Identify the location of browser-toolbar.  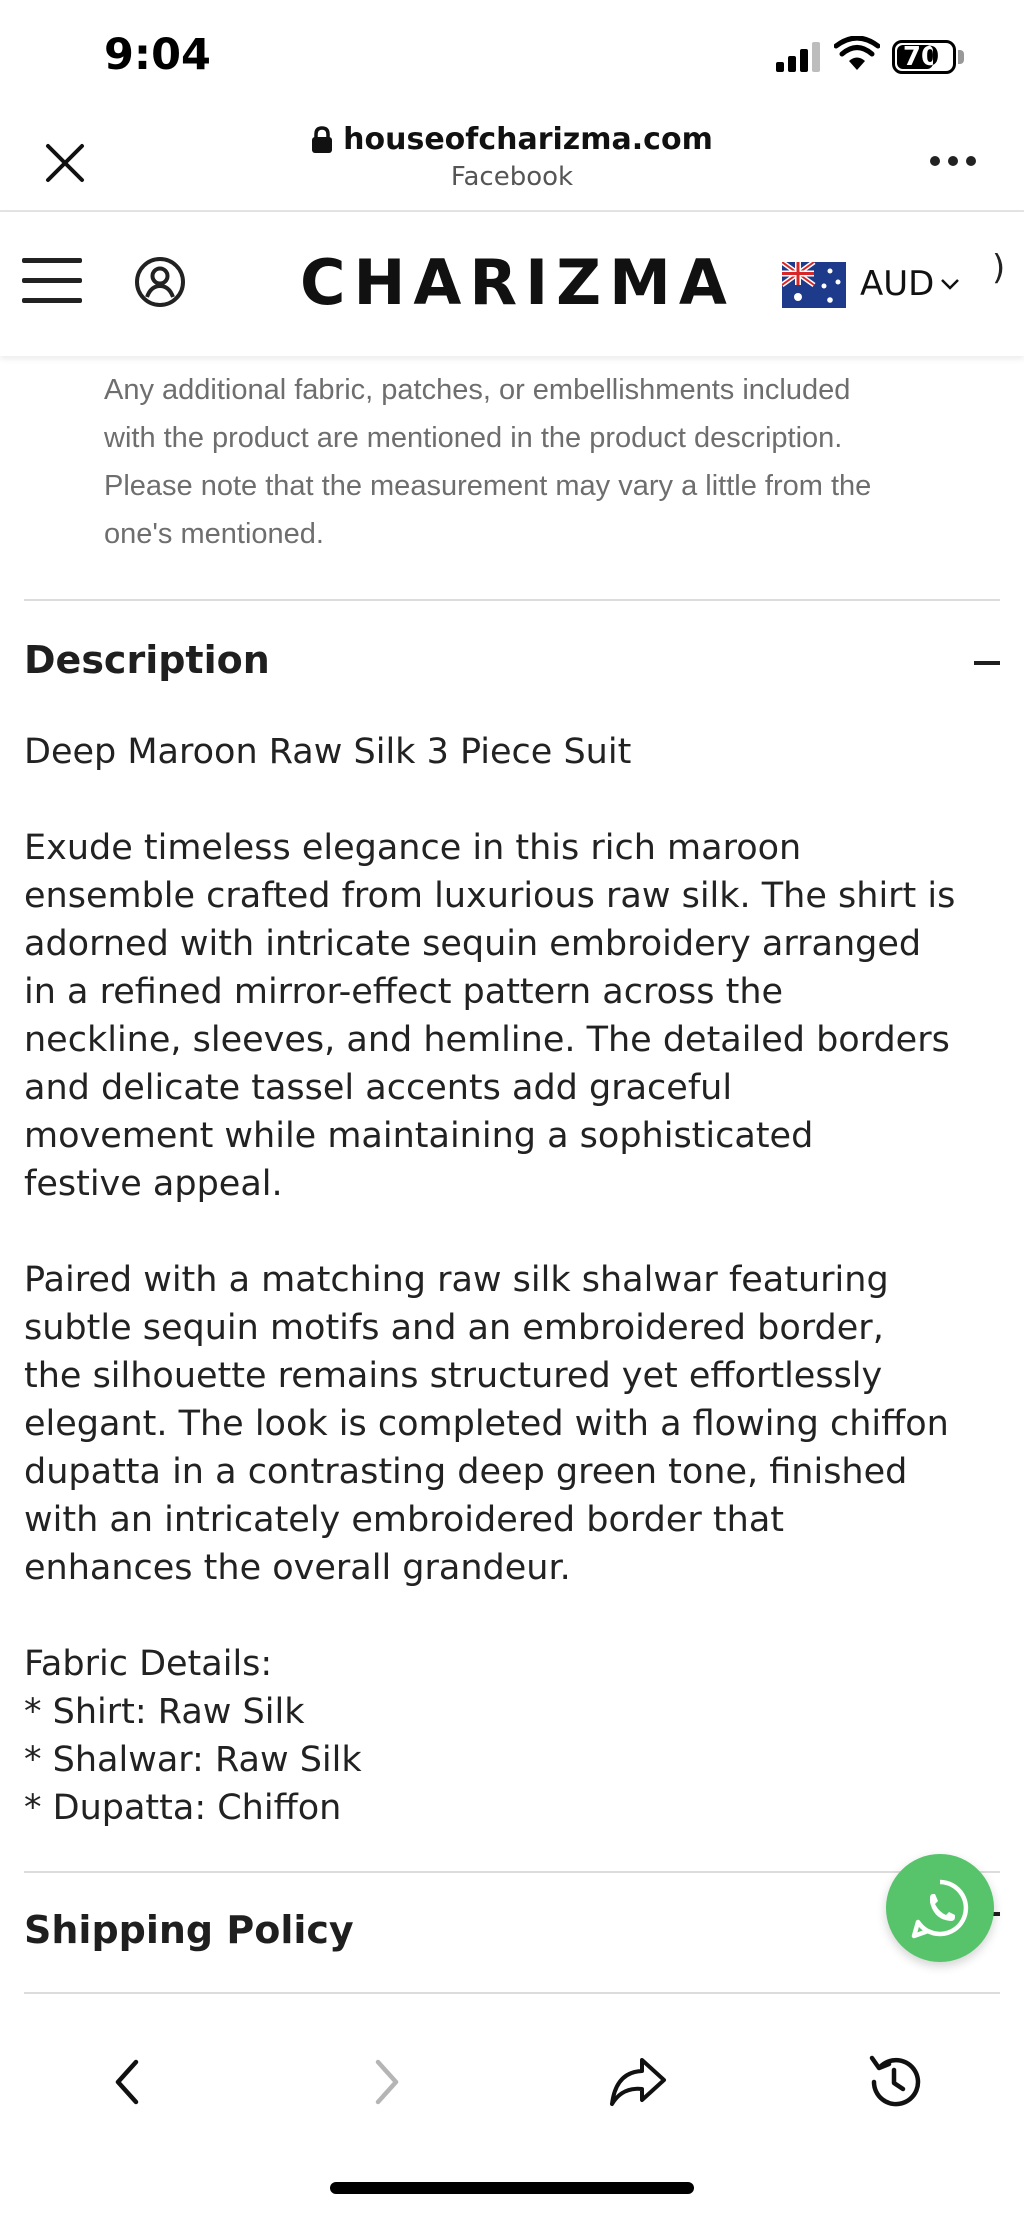
(512, 2107).